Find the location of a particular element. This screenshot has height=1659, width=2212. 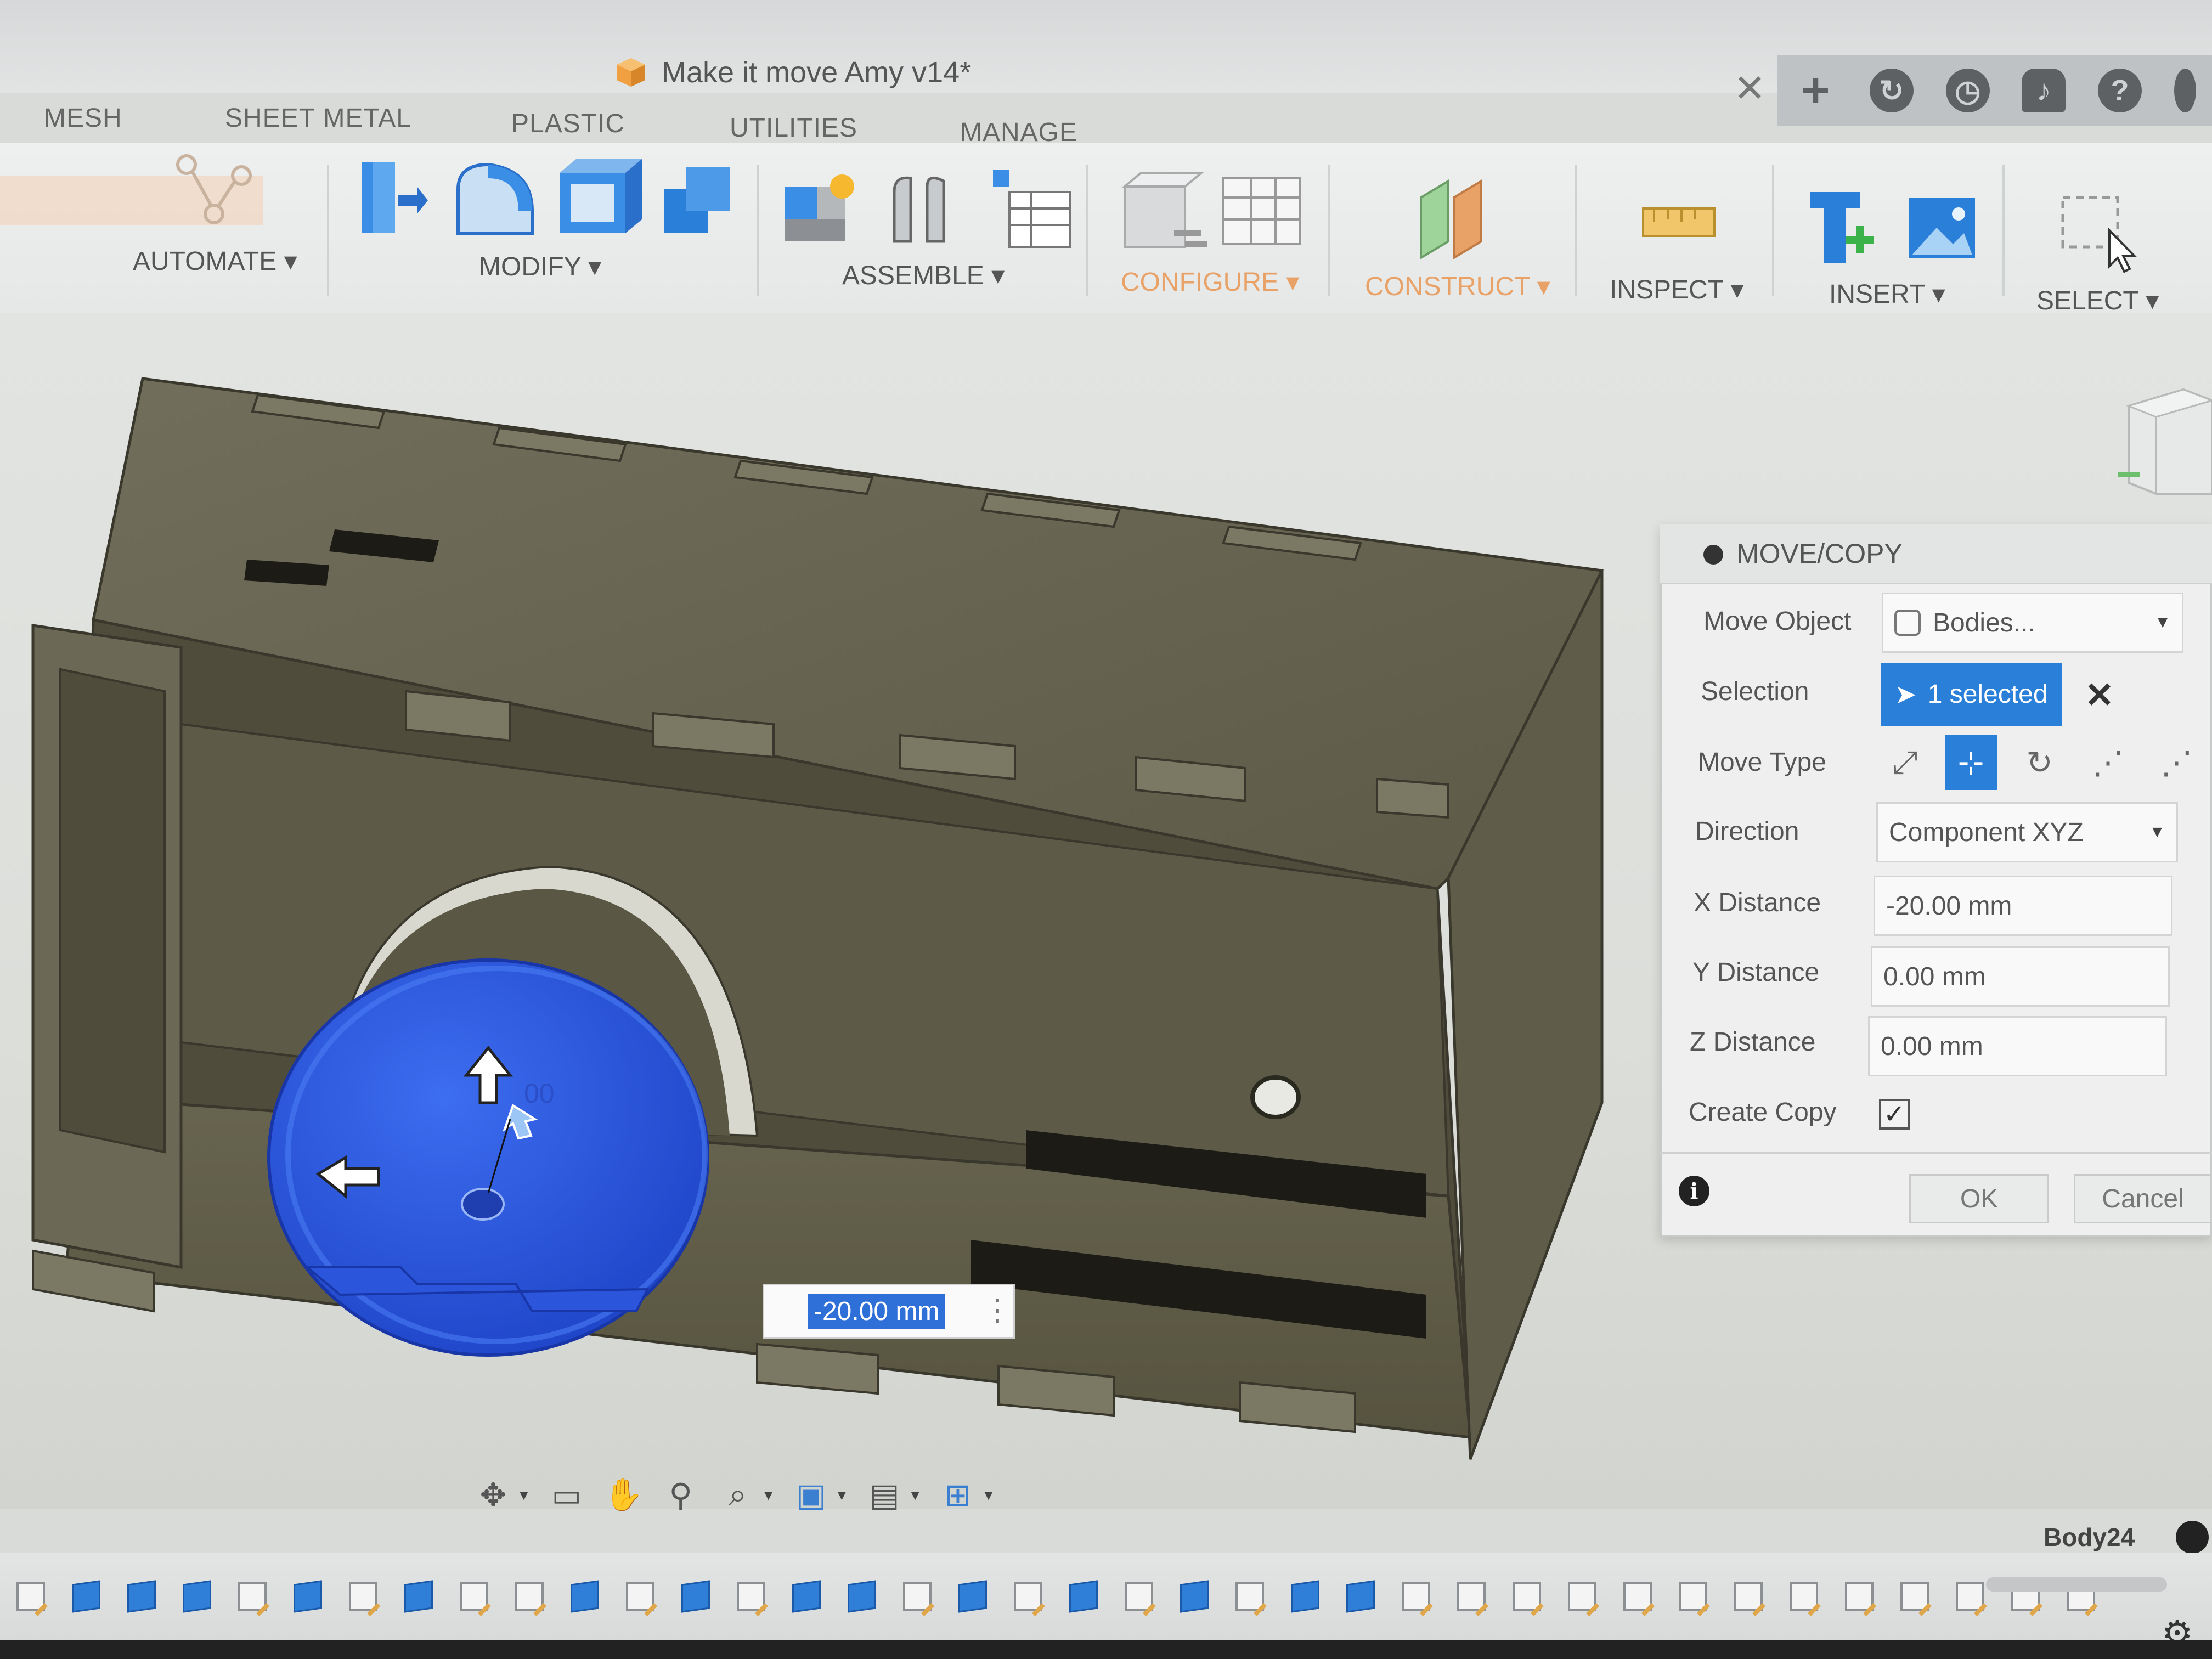

automate-icon is located at coordinates (153, 195).